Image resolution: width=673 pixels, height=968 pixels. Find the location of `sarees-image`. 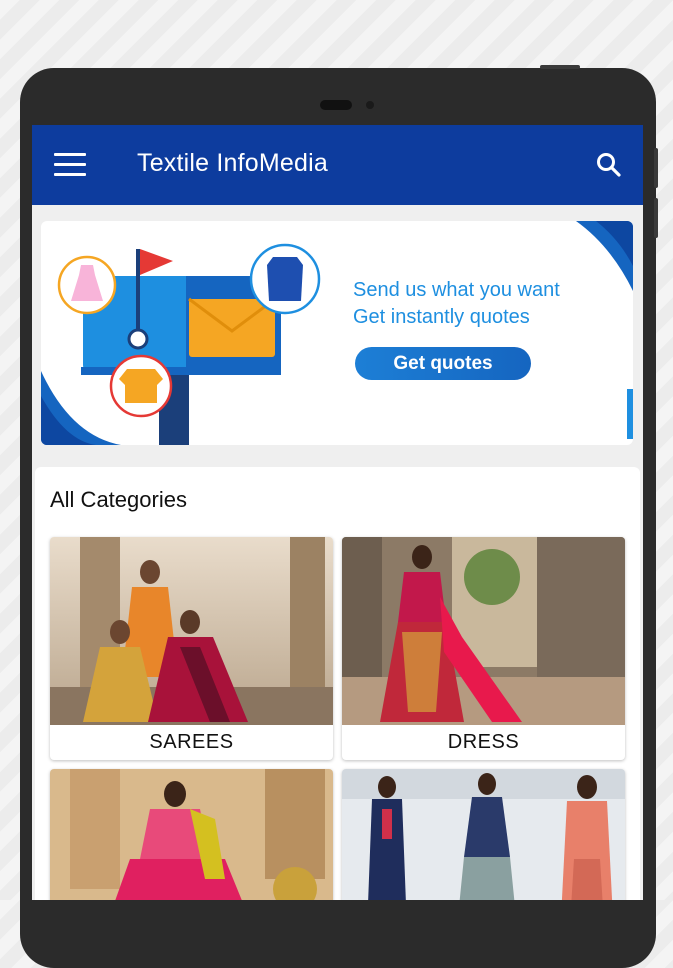

sarees-image is located at coordinates (191, 631).